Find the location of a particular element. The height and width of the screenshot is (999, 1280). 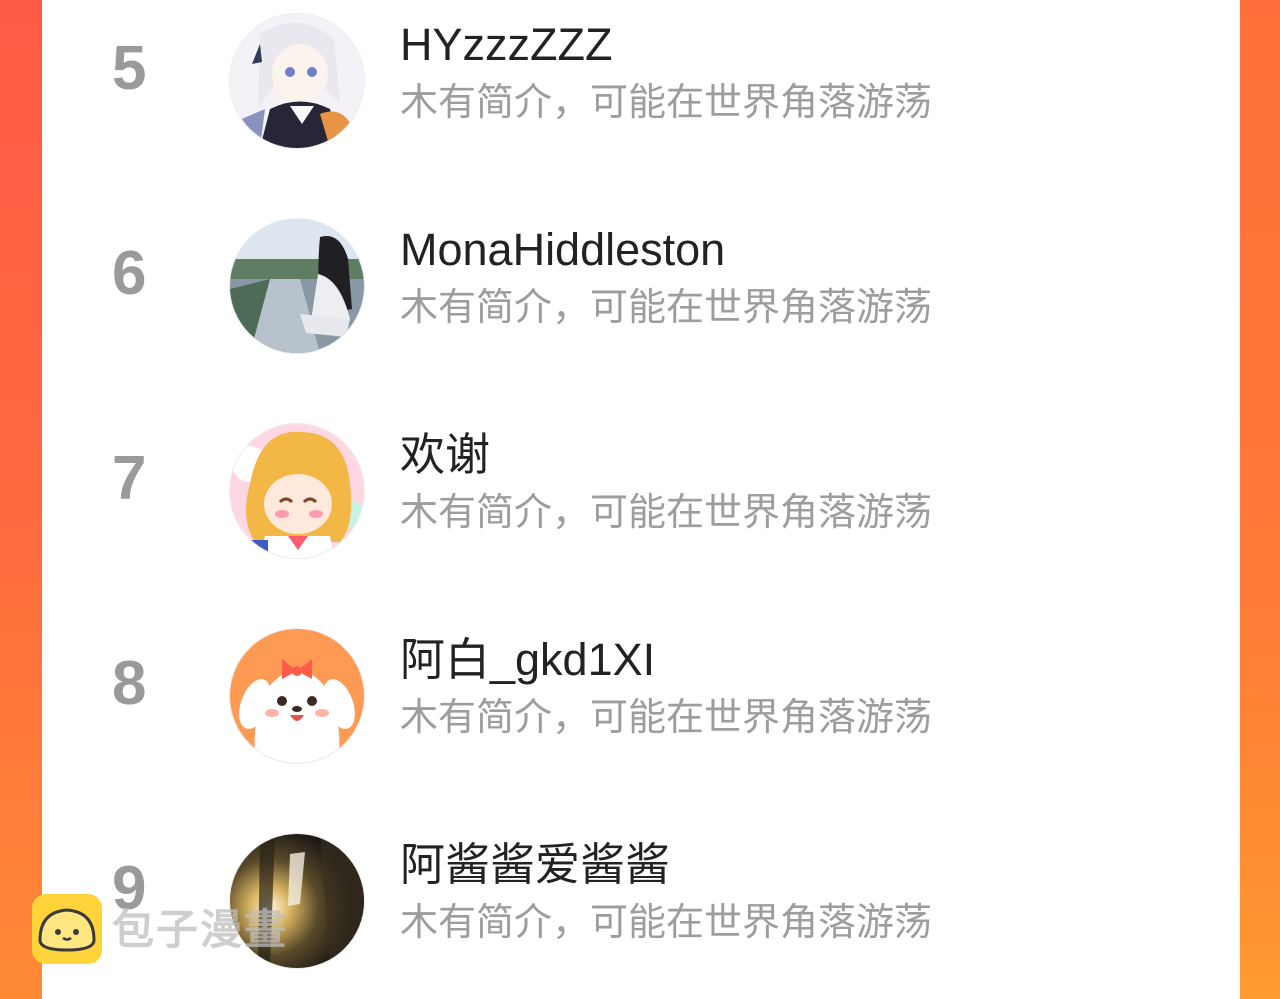

watermark-text: 包子漫畫 is located at coordinates (200, 929).